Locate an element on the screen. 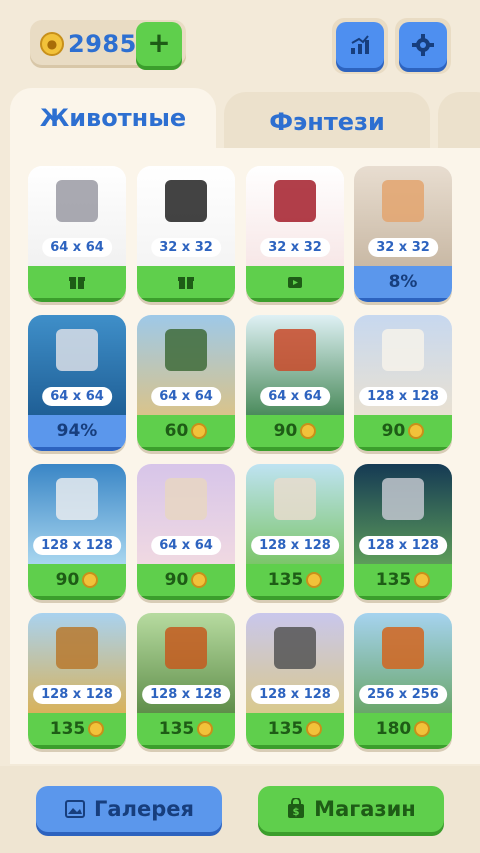 Image resolution: width=480 pixels, height=853 pixels. owl-figure is located at coordinates (77, 499).